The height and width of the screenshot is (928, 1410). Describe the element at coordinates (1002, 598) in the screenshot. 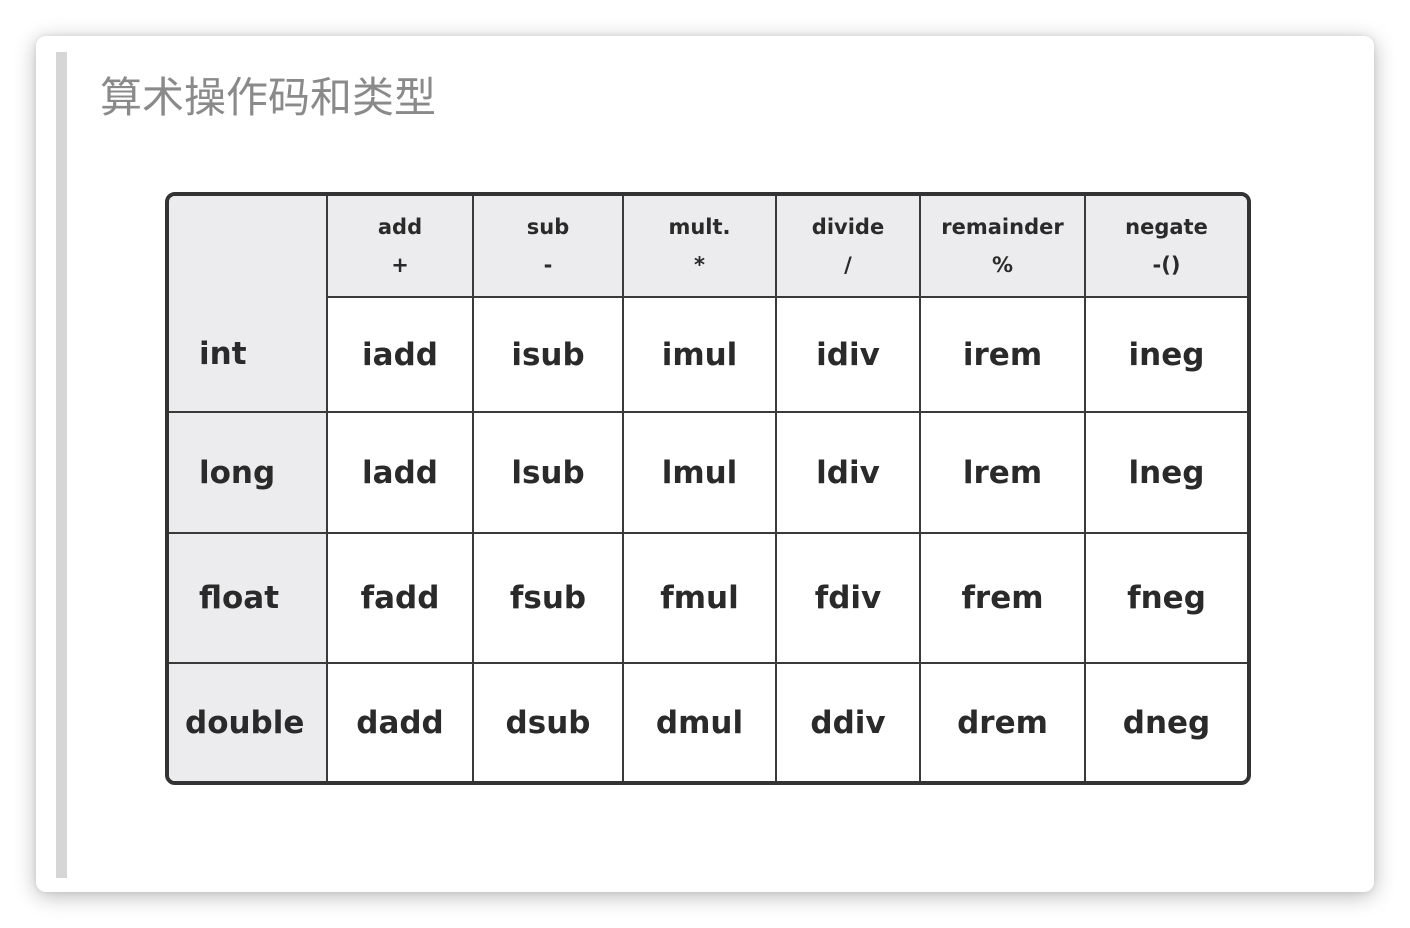

I see `table-cell: frem` at that location.